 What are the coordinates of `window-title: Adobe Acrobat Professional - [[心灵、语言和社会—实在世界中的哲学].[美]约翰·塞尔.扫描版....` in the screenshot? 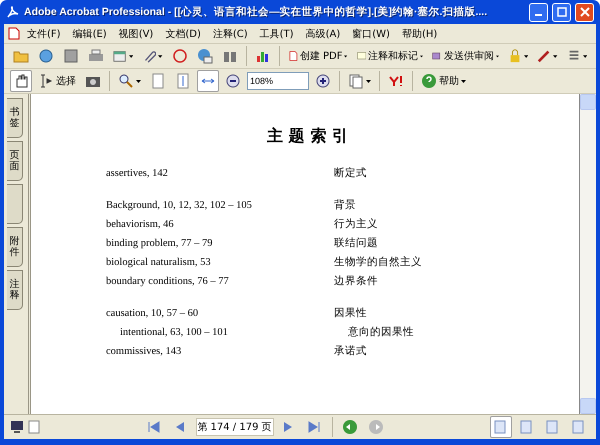 It's located at (256, 12).